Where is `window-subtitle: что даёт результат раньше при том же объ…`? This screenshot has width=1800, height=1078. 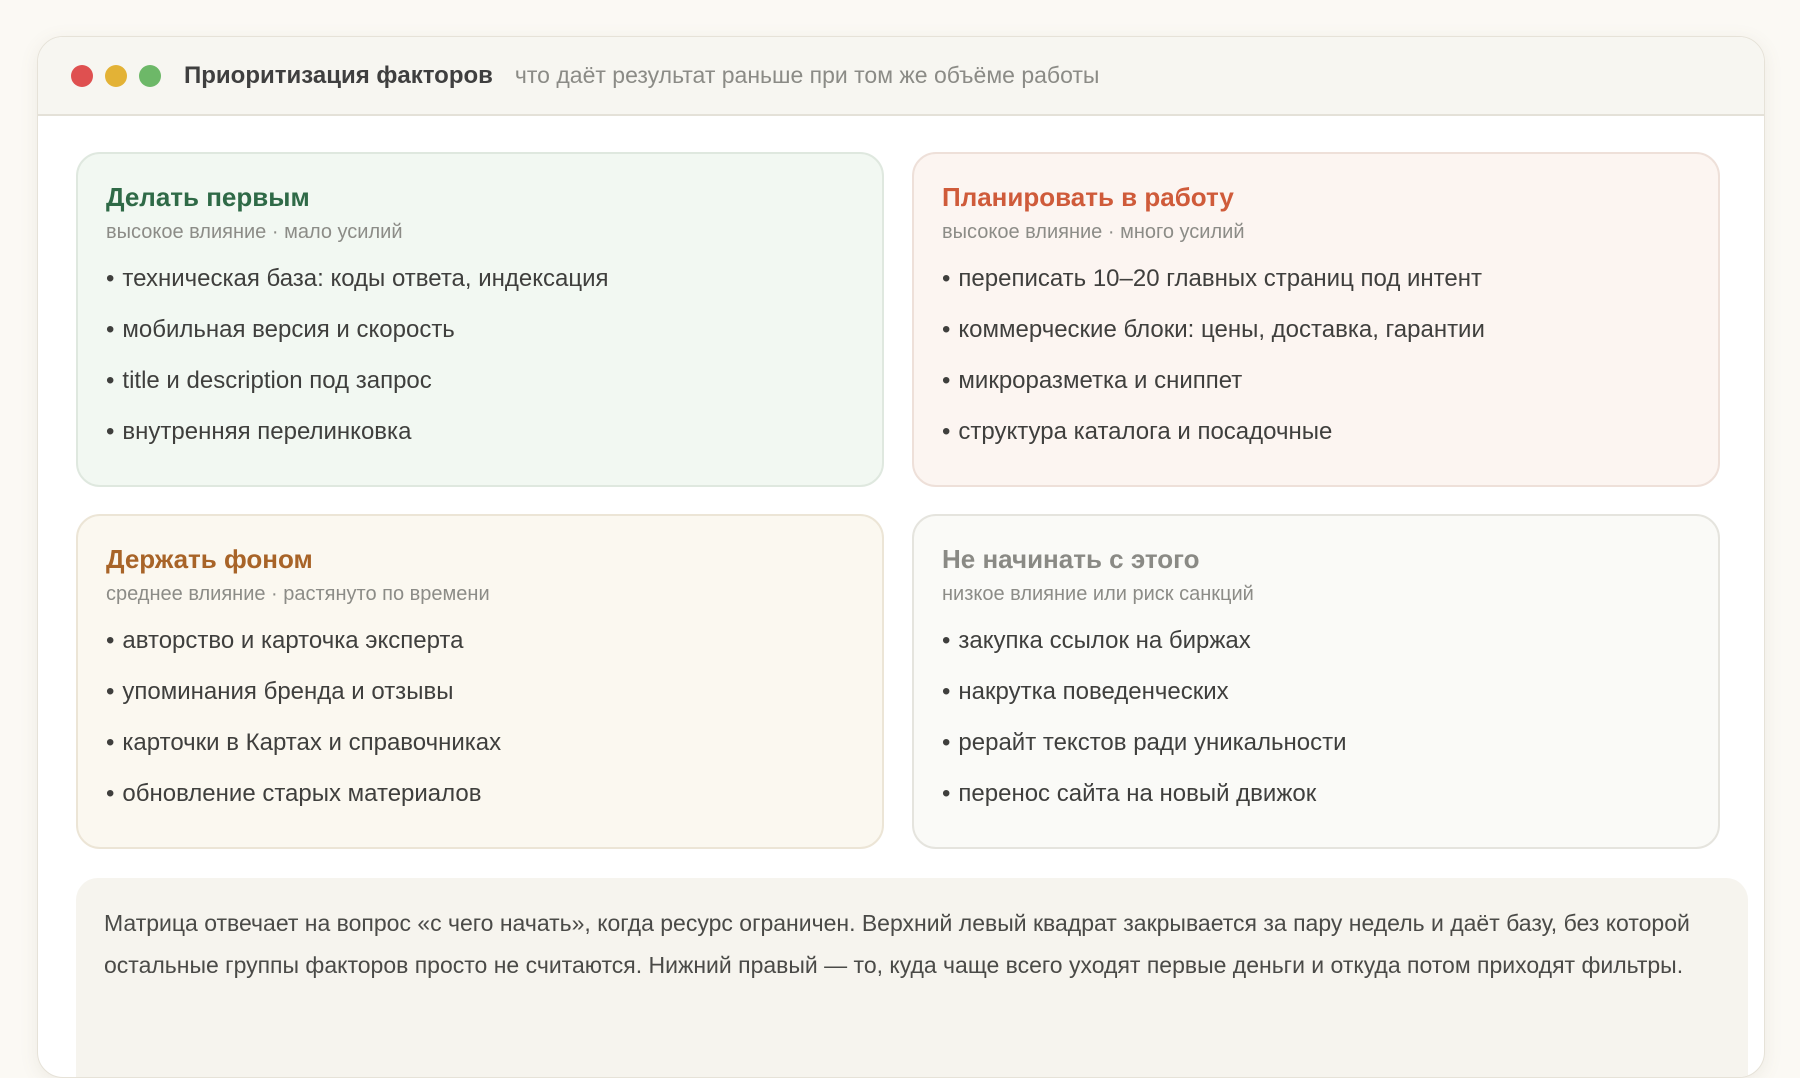
window-subtitle: что даёт результат раньше при том же объ… is located at coordinates (807, 75).